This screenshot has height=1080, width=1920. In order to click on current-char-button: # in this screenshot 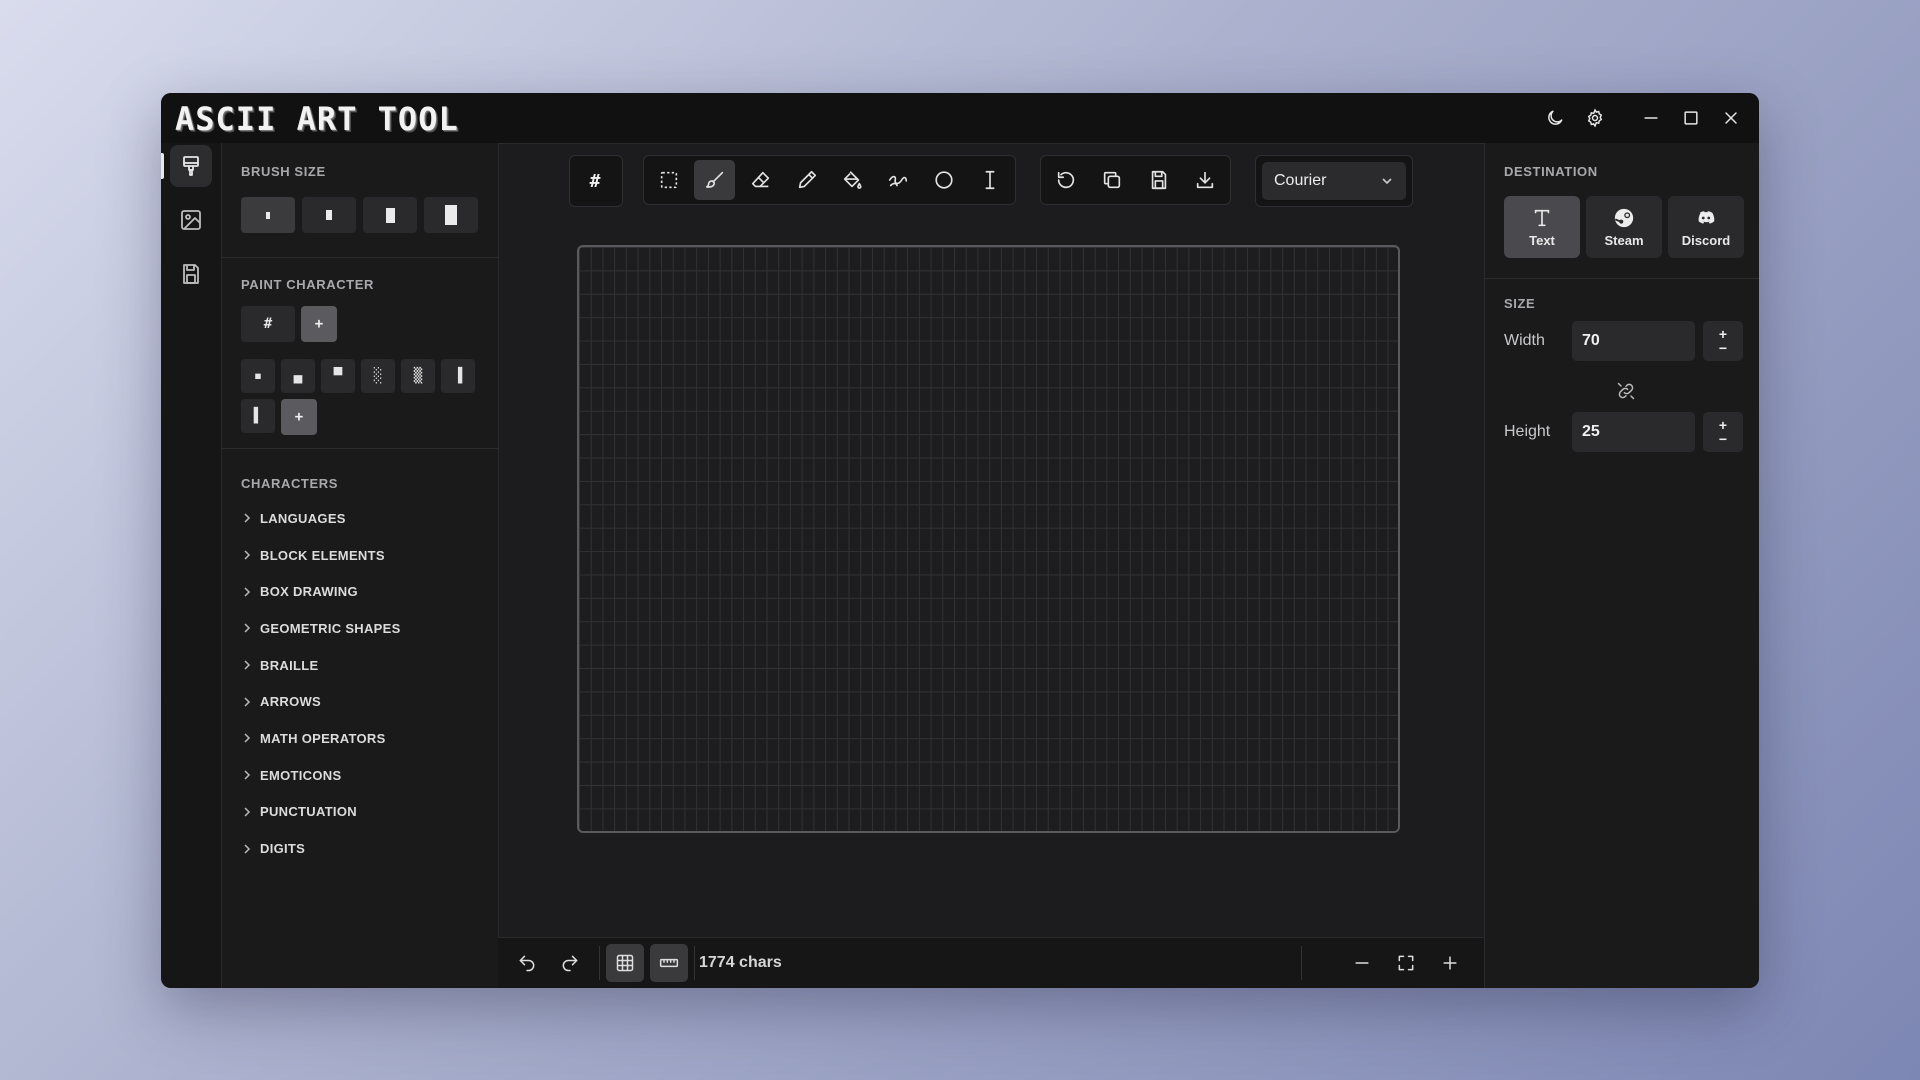, I will do `click(268, 324)`.